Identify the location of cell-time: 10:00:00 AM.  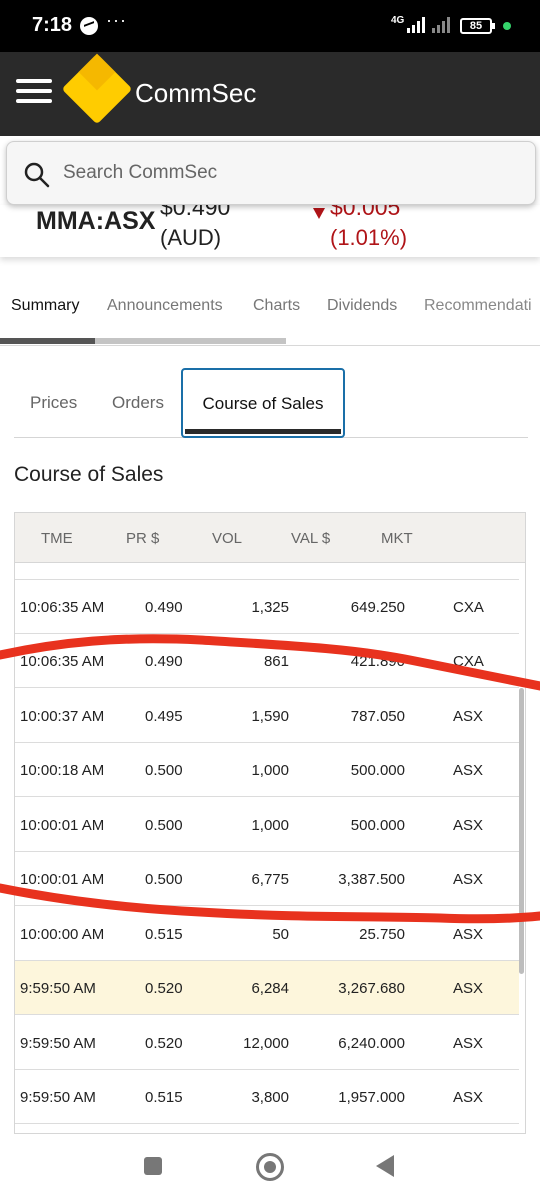
(62, 934).